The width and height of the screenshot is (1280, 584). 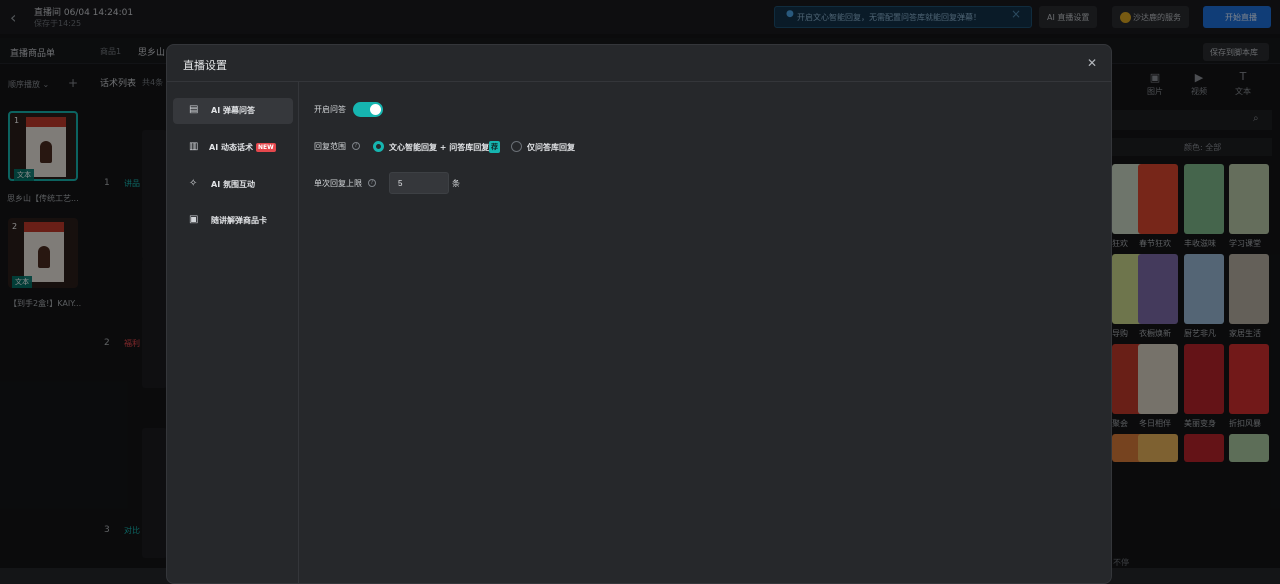 I want to click on scope-option-library-label: 仅问答库回复, so click(x=551, y=147).